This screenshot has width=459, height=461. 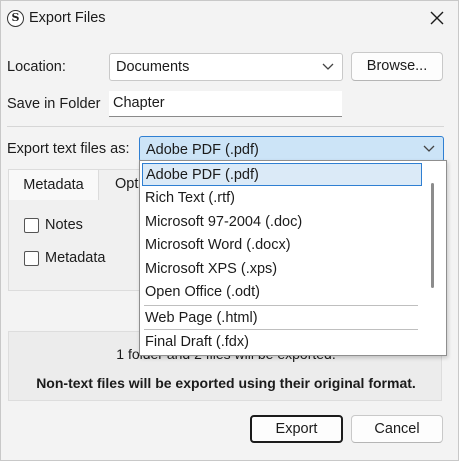 I want to click on format-option-pdf: Adobe PDF (.pdf), so click(x=282, y=174).